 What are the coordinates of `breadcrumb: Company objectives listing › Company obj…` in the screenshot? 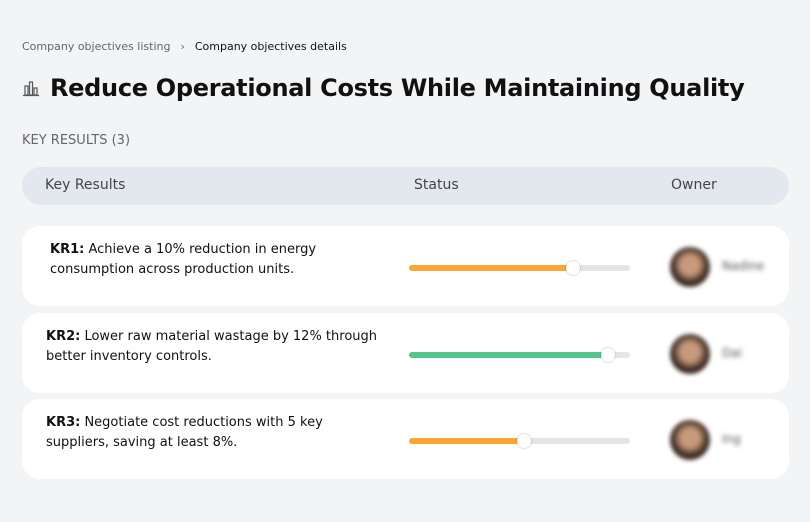 It's located at (184, 46).